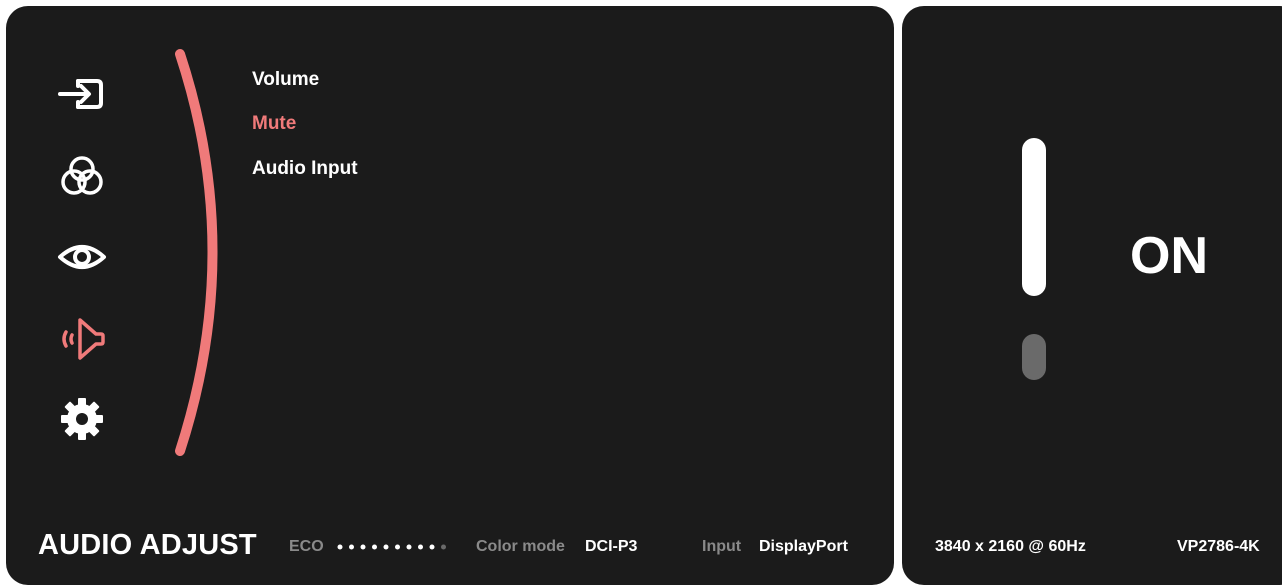  Describe the element at coordinates (274, 124) in the screenshot. I see `menu-item-mute: Mute` at that location.